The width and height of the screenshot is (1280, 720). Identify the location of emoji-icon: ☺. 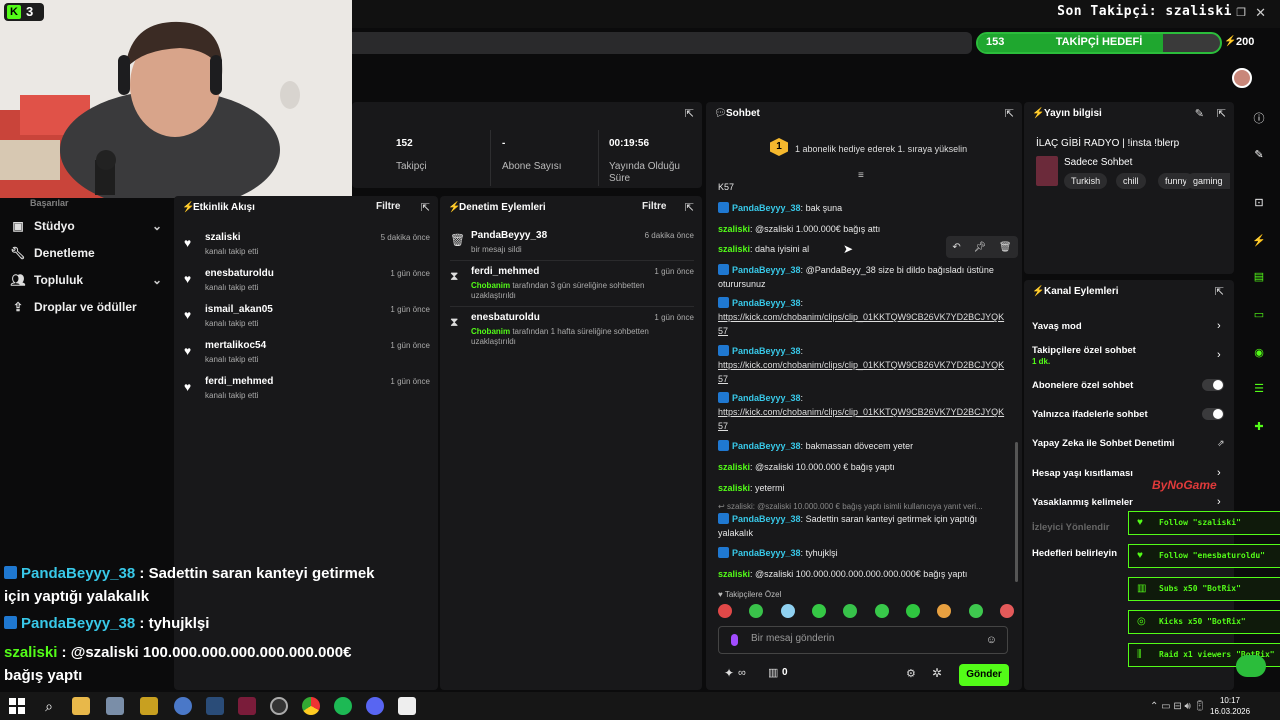
(991, 640).